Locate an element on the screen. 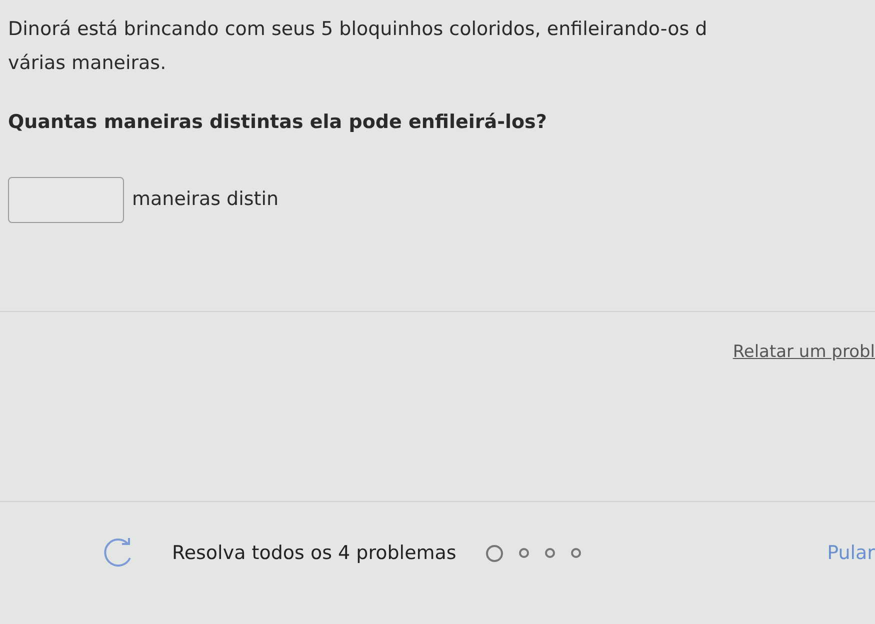 This screenshot has width=875, height=624. answer-suffix: maneiras distin is located at coordinates (205, 199).